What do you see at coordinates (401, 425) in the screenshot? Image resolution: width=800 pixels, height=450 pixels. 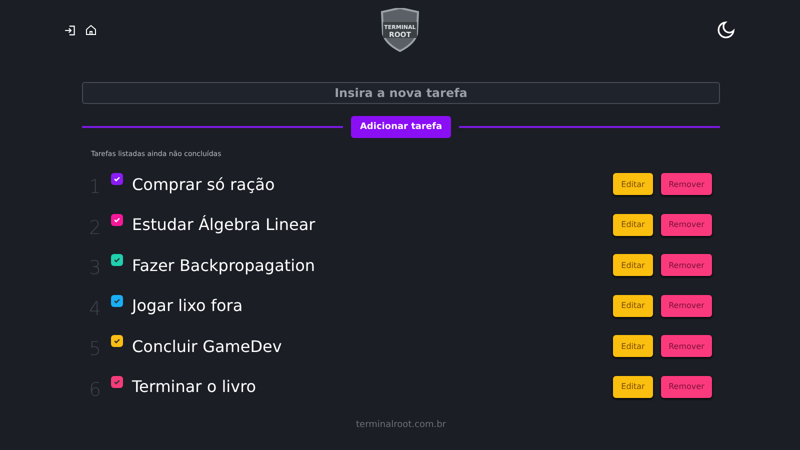 I see `footer-link: terminalroot.com.br` at bounding box center [401, 425].